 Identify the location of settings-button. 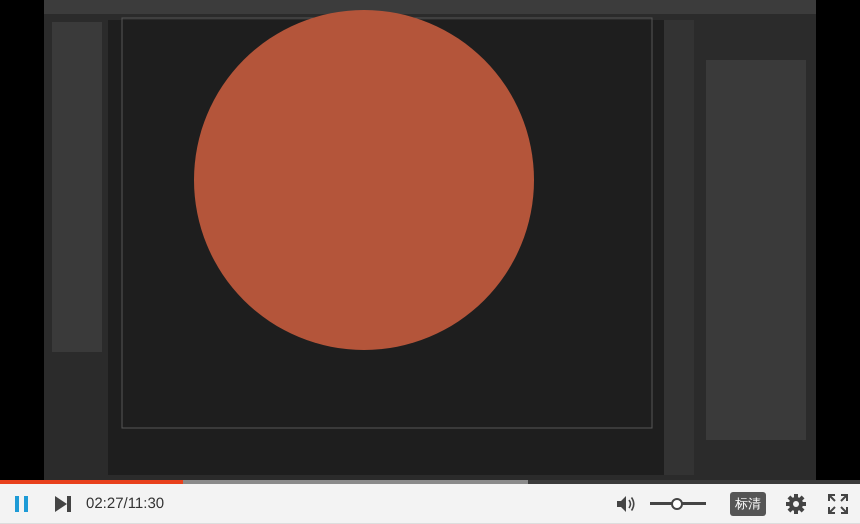
(796, 504).